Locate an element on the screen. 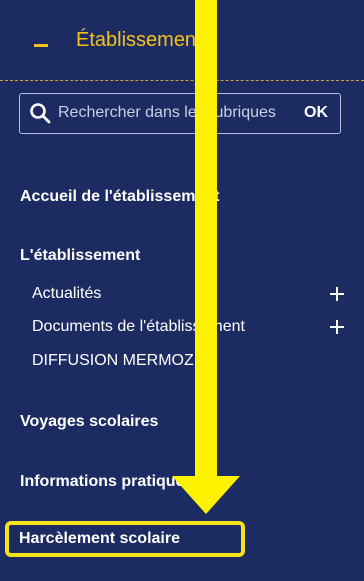  nav-subitem-documents: Documents de l'établissement is located at coordinates (138, 327).